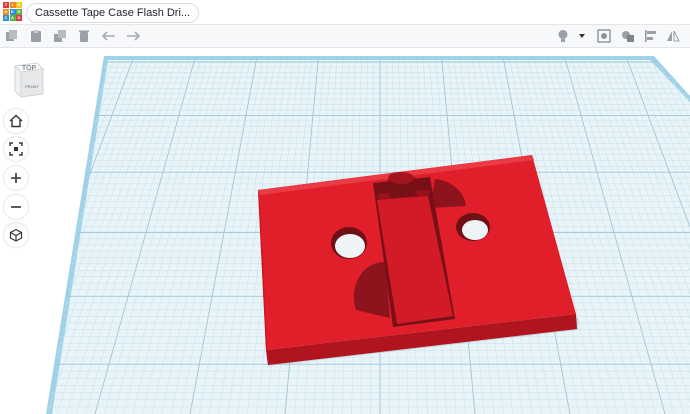 This screenshot has height=414, width=690. What do you see at coordinates (60, 36) in the screenshot?
I see `duplicate-icon` at bounding box center [60, 36].